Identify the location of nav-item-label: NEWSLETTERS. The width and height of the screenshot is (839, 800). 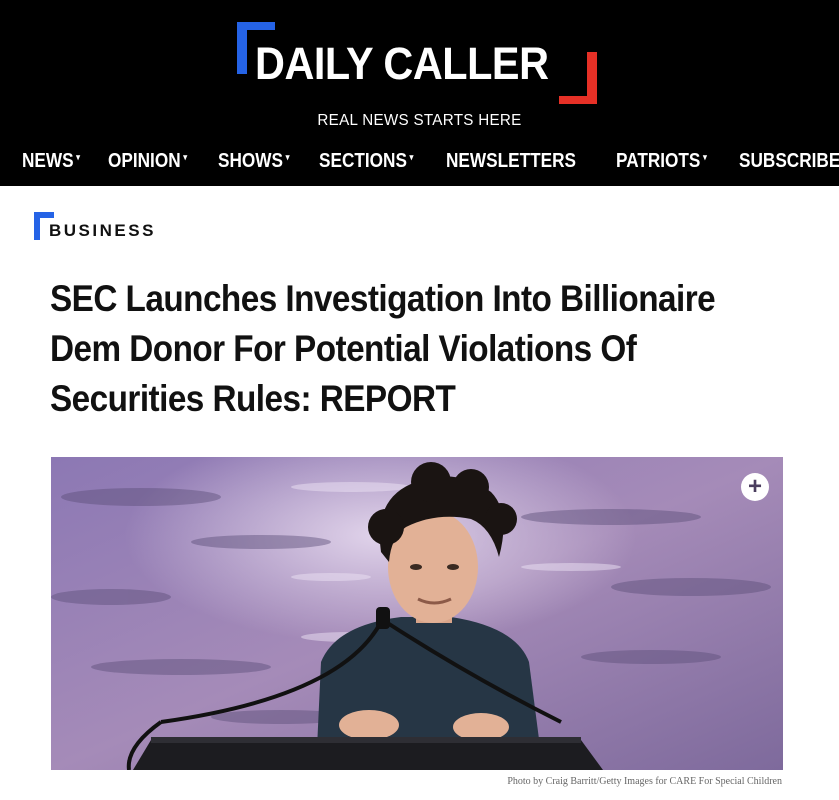
(511, 160).